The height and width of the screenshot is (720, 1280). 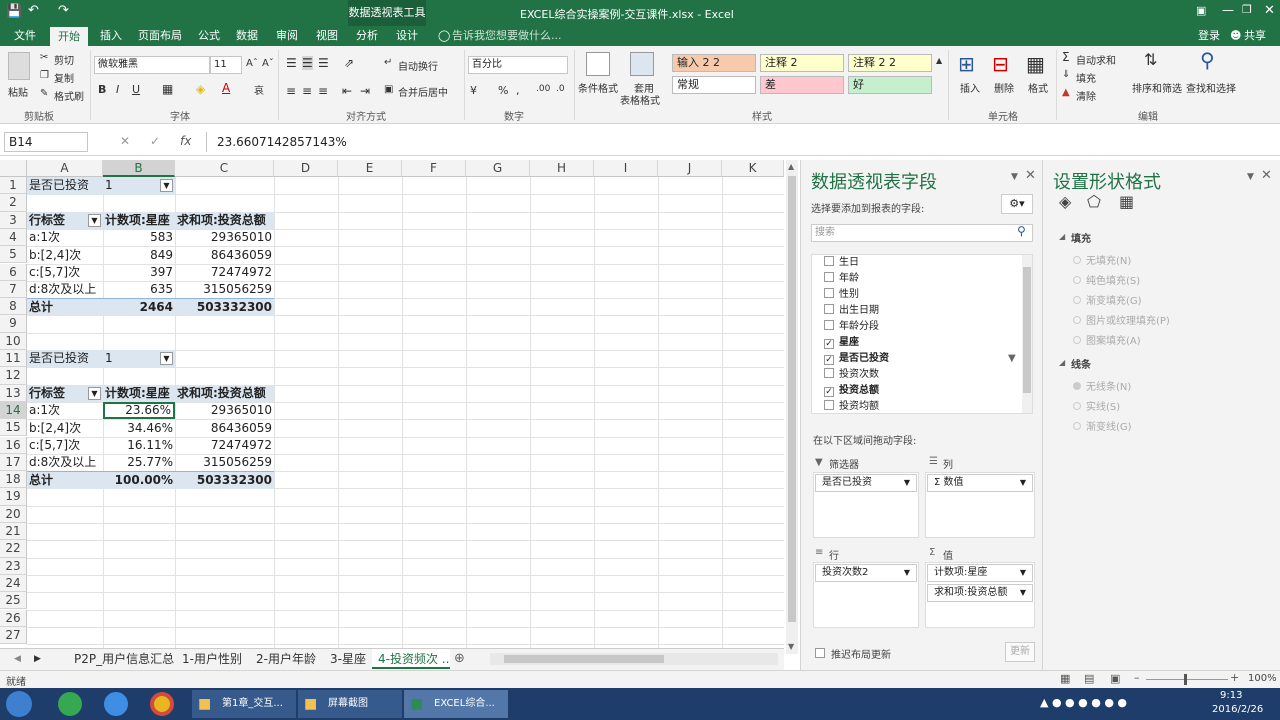 I want to click on align-right-icon: ≡, so click(x=323, y=91).